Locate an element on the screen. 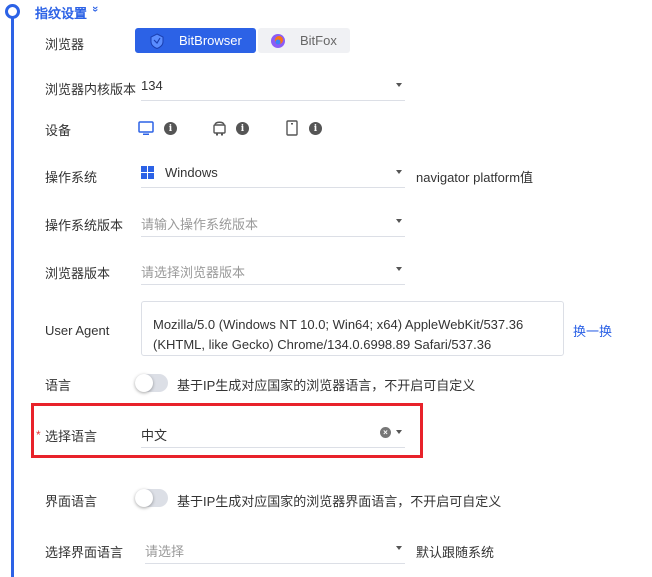  select-ui-language-select: 请选择 is located at coordinates (275, 549).